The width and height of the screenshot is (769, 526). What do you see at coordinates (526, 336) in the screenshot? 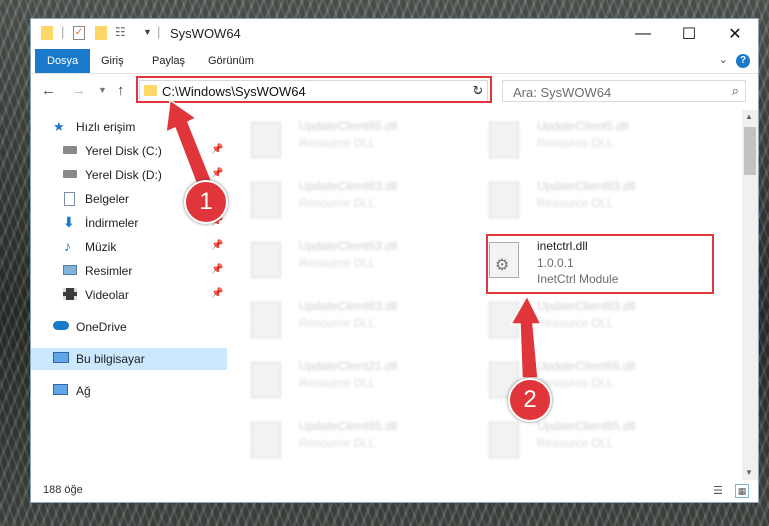
I see `arrow-to-file` at bounding box center [526, 336].